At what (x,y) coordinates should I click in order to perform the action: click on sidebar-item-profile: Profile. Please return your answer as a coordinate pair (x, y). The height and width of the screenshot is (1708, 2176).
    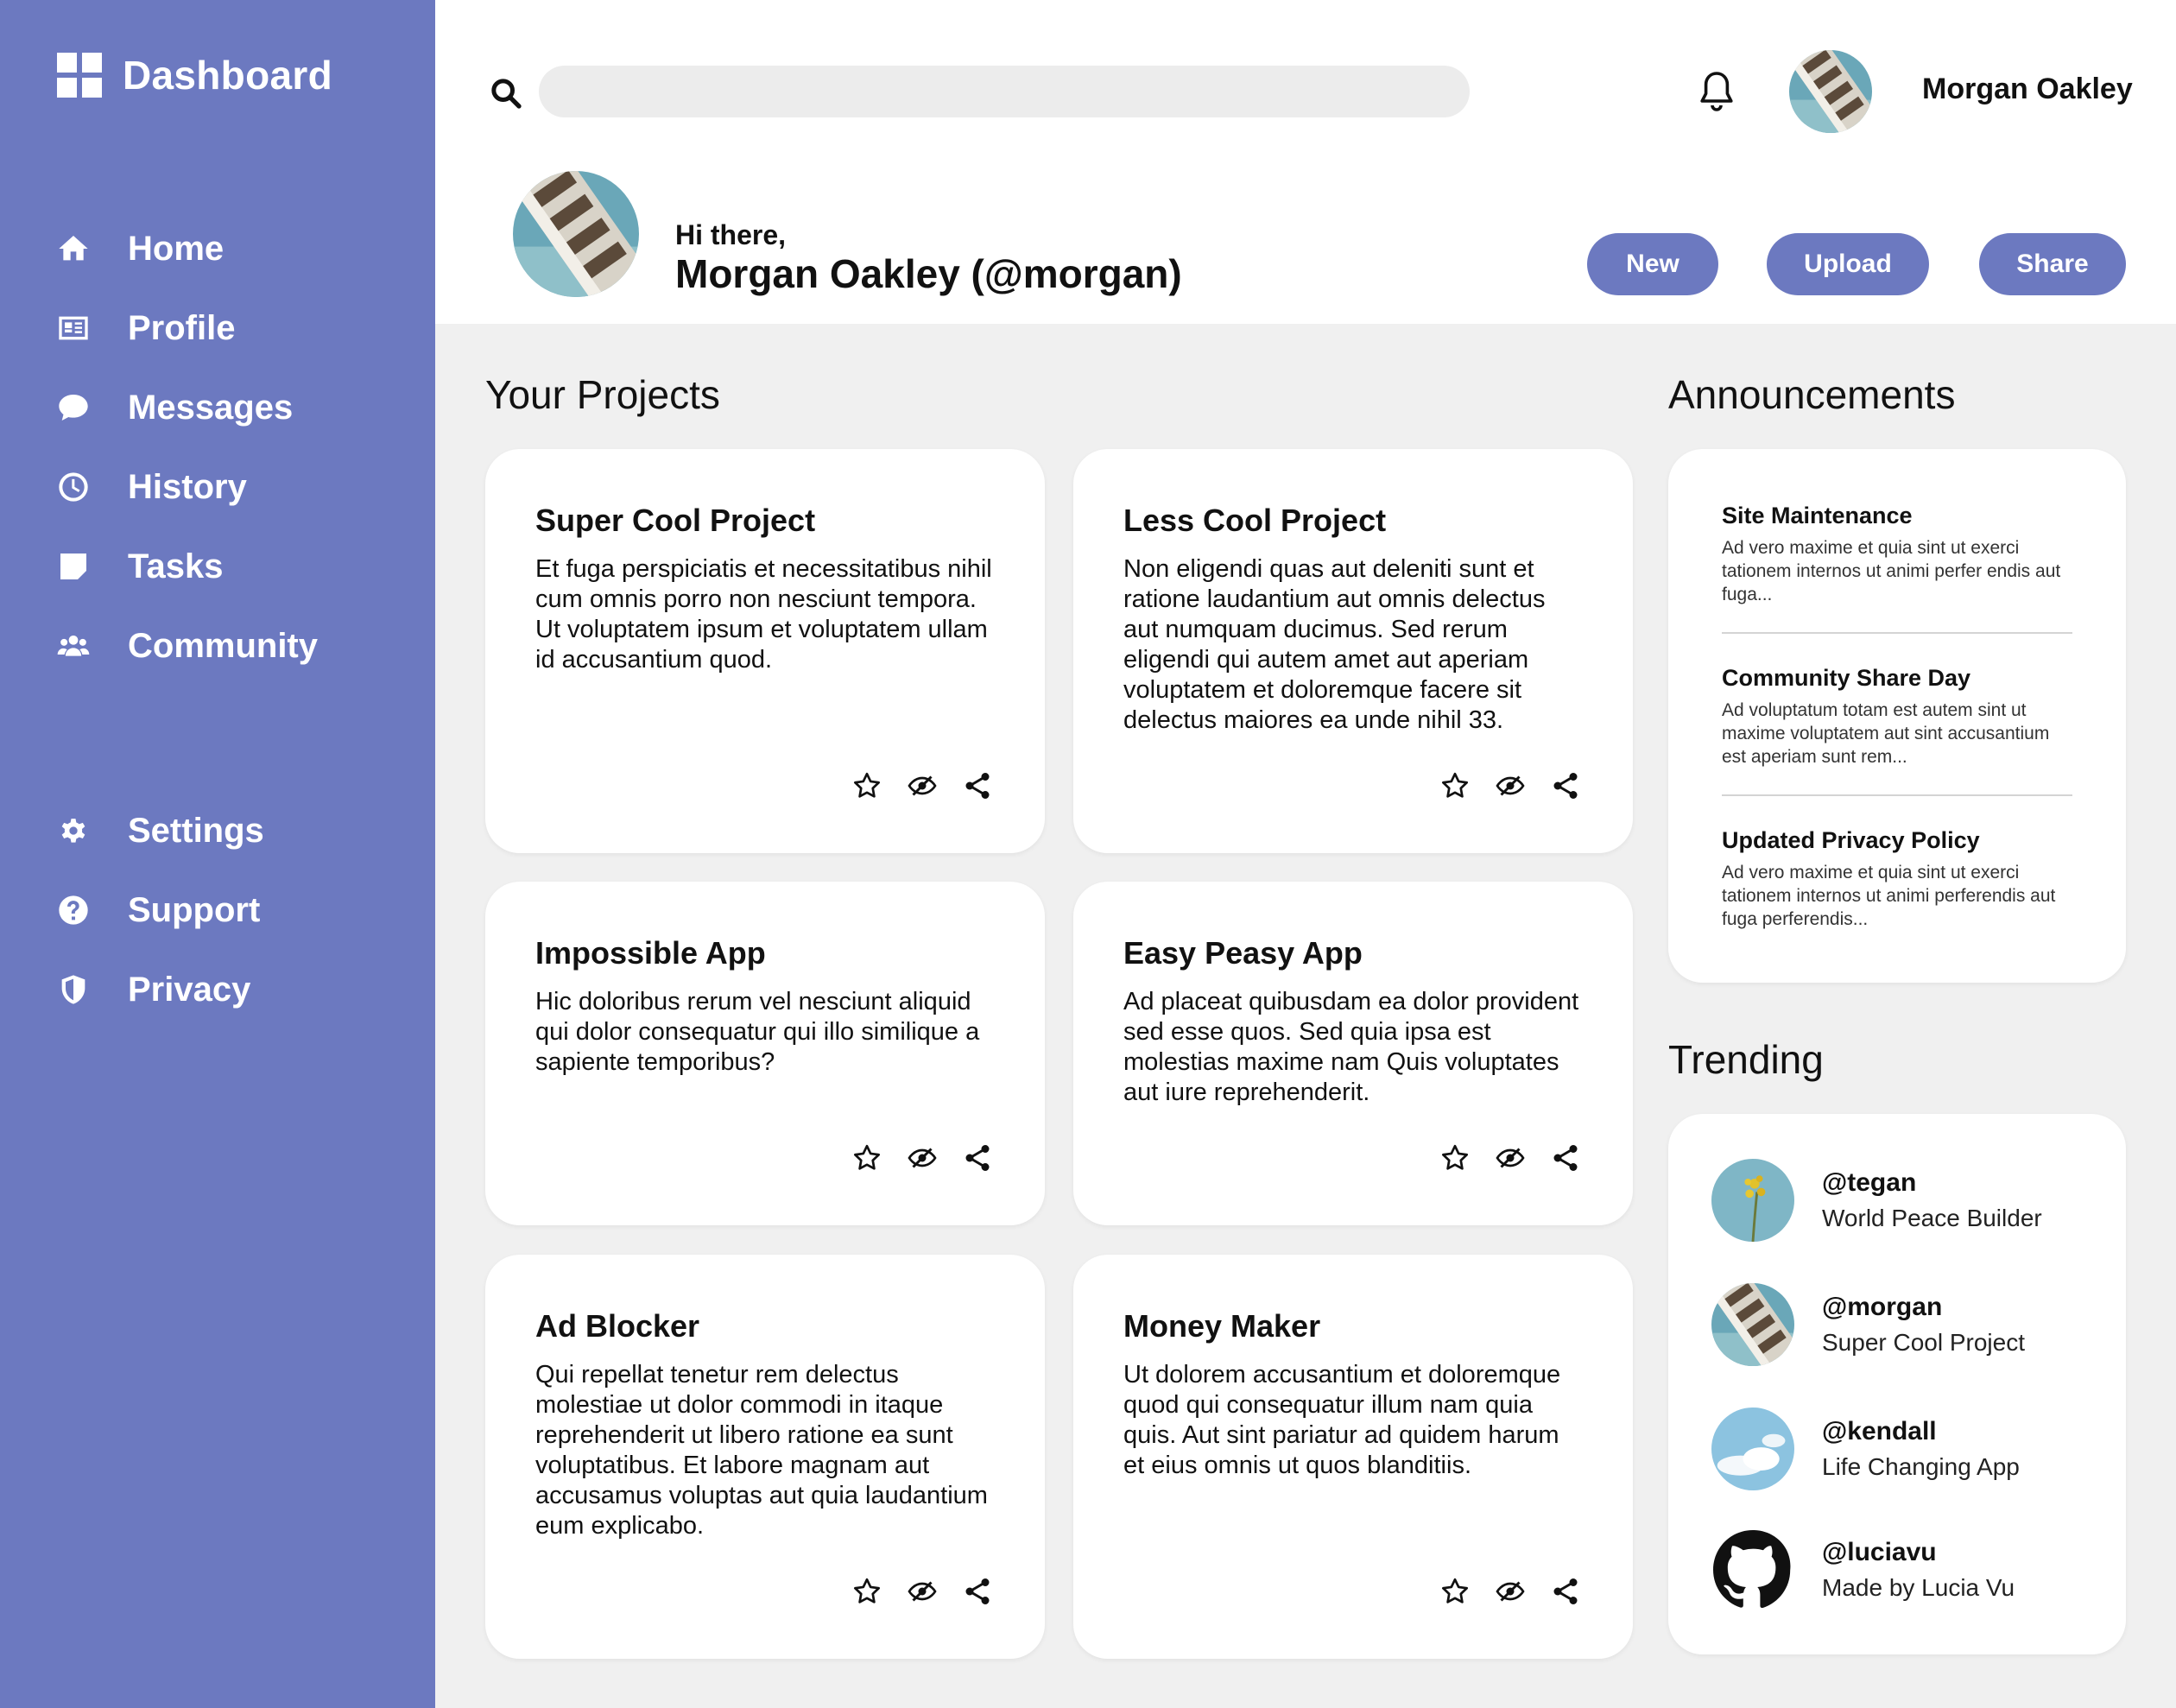
    Looking at the image, I should click on (235, 328).